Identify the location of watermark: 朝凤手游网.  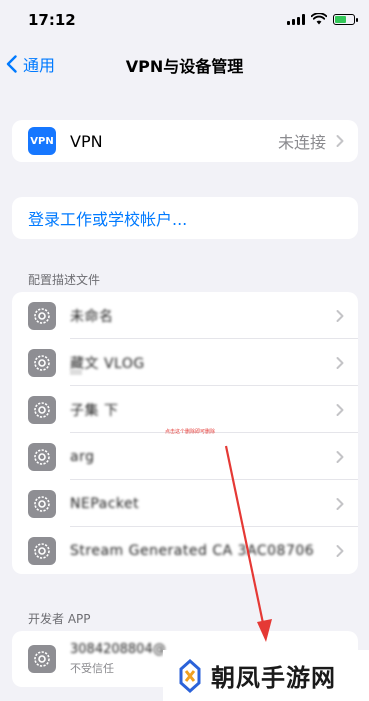
(266, 675).